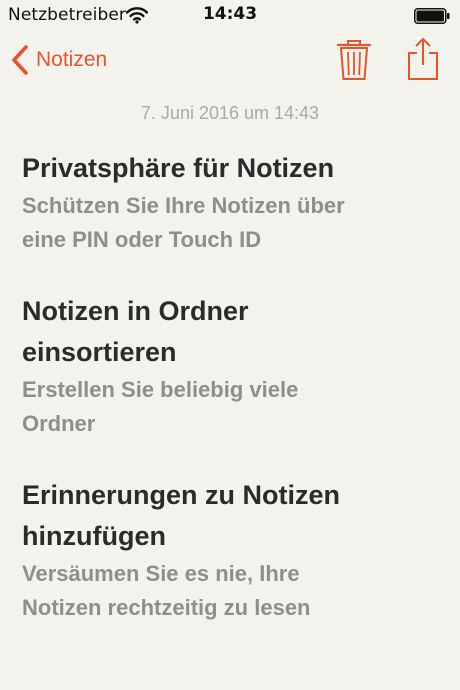  Describe the element at coordinates (72, 59) in the screenshot. I see `back-label: Notizen` at that location.